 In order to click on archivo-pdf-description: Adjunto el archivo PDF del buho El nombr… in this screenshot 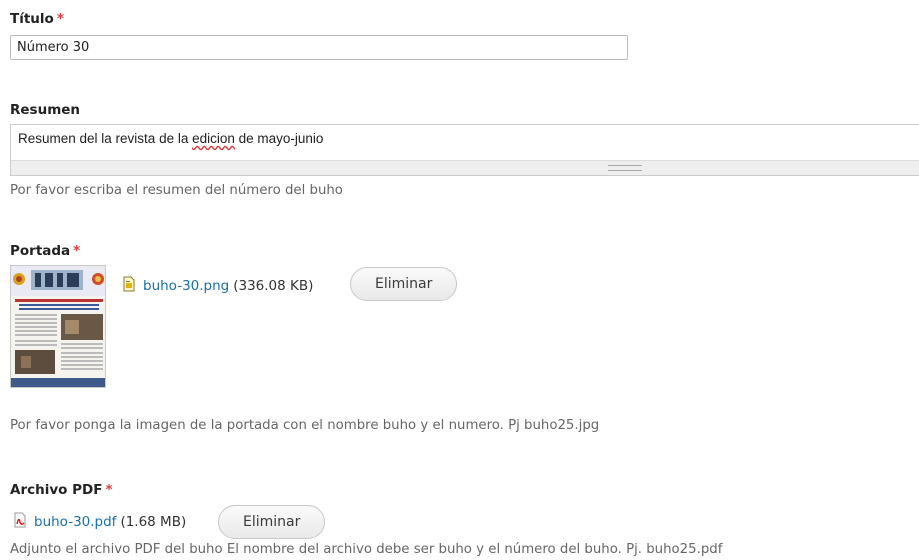, I will do `click(366, 549)`.